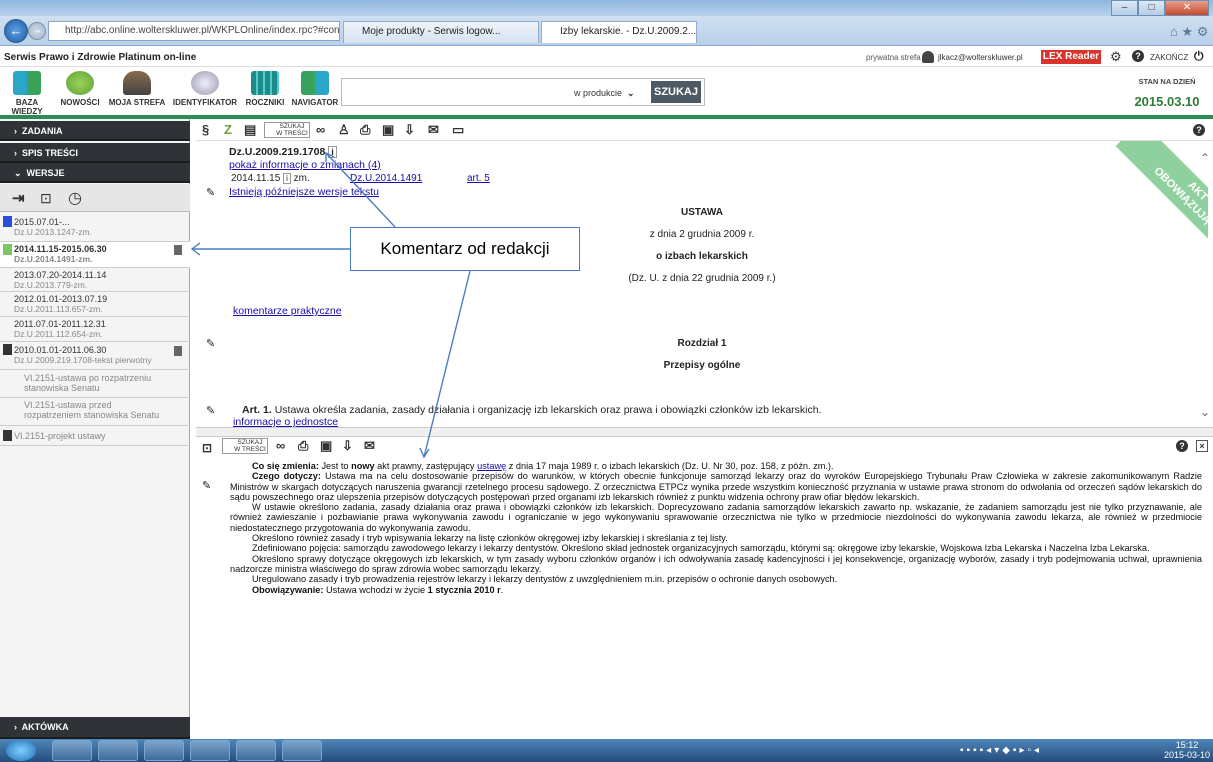 The width and height of the screenshot is (1213, 762). What do you see at coordinates (164, 750) in the screenshot?
I see `outlook-taskbar-icon` at bounding box center [164, 750].